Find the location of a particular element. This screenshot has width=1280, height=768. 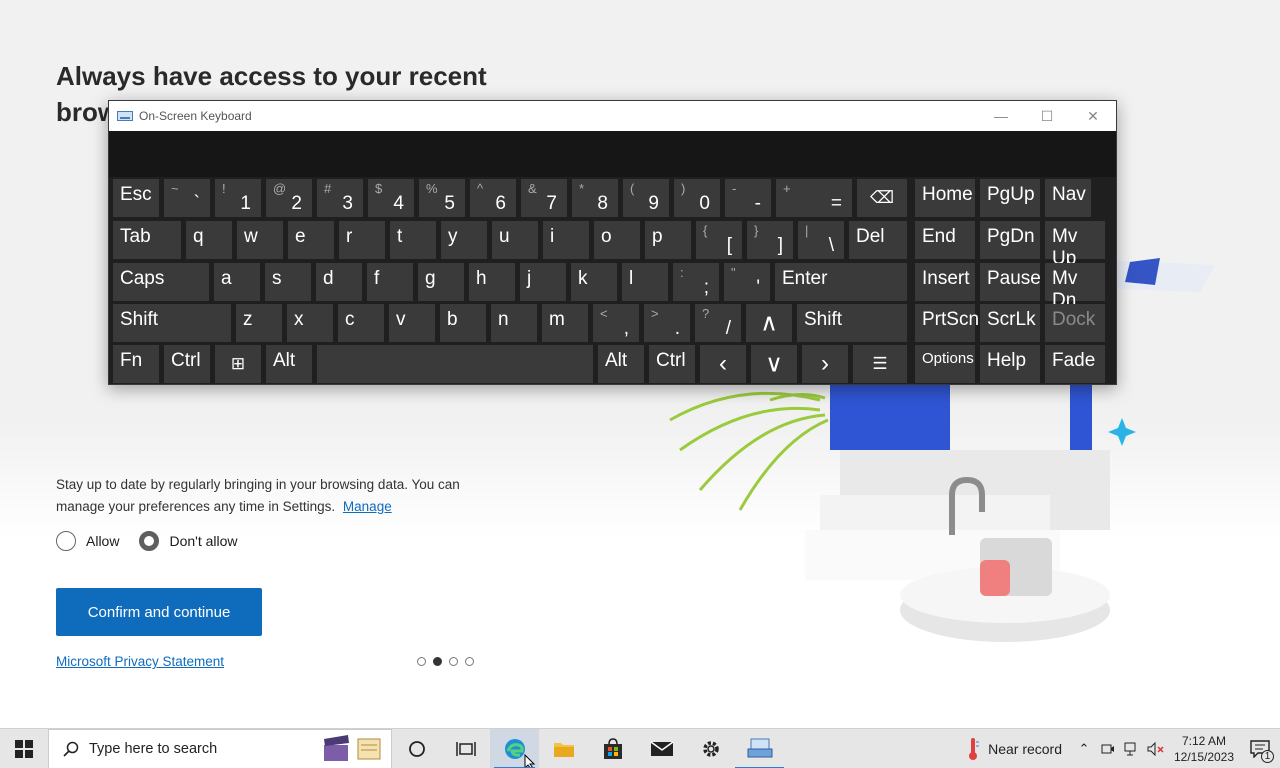

key-esc: Esc is located at coordinates (136, 198).